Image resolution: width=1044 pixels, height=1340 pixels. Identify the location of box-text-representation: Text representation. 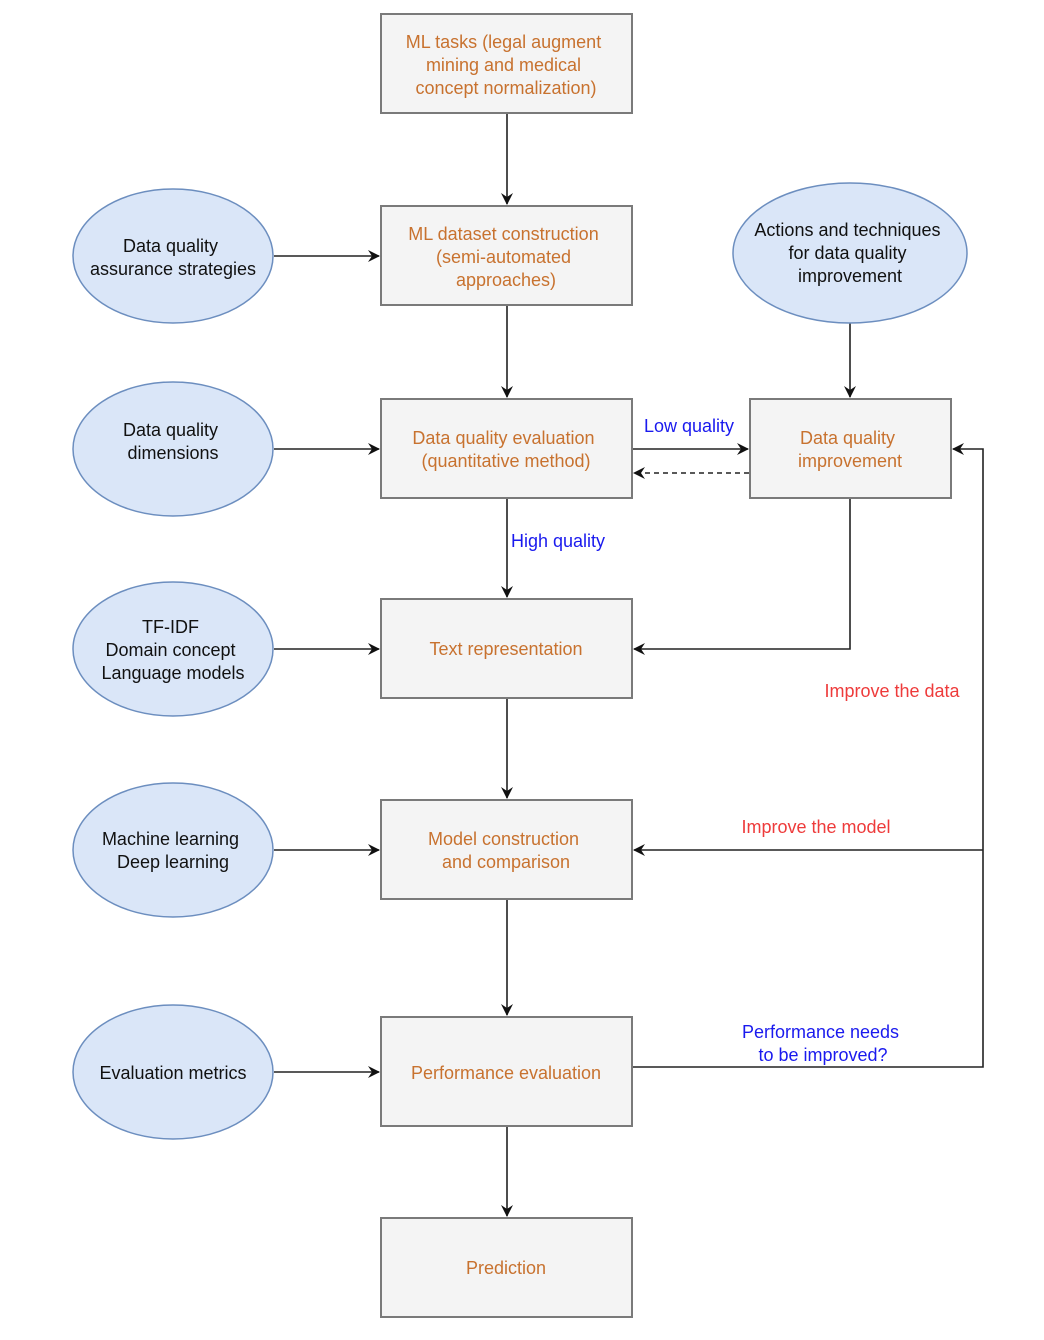
(506, 648).